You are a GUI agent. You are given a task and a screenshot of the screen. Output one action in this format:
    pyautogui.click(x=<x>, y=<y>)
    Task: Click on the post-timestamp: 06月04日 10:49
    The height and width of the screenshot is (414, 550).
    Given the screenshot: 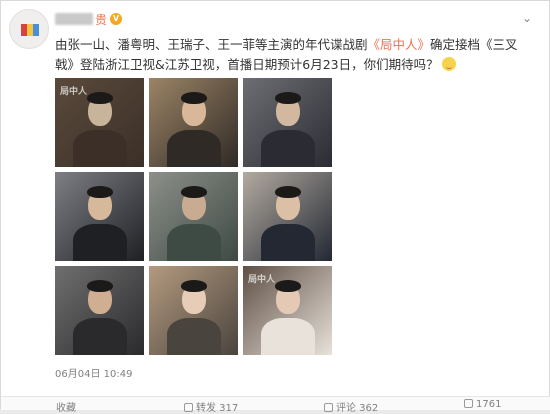 What is the action you would take?
    pyautogui.click(x=93, y=372)
    